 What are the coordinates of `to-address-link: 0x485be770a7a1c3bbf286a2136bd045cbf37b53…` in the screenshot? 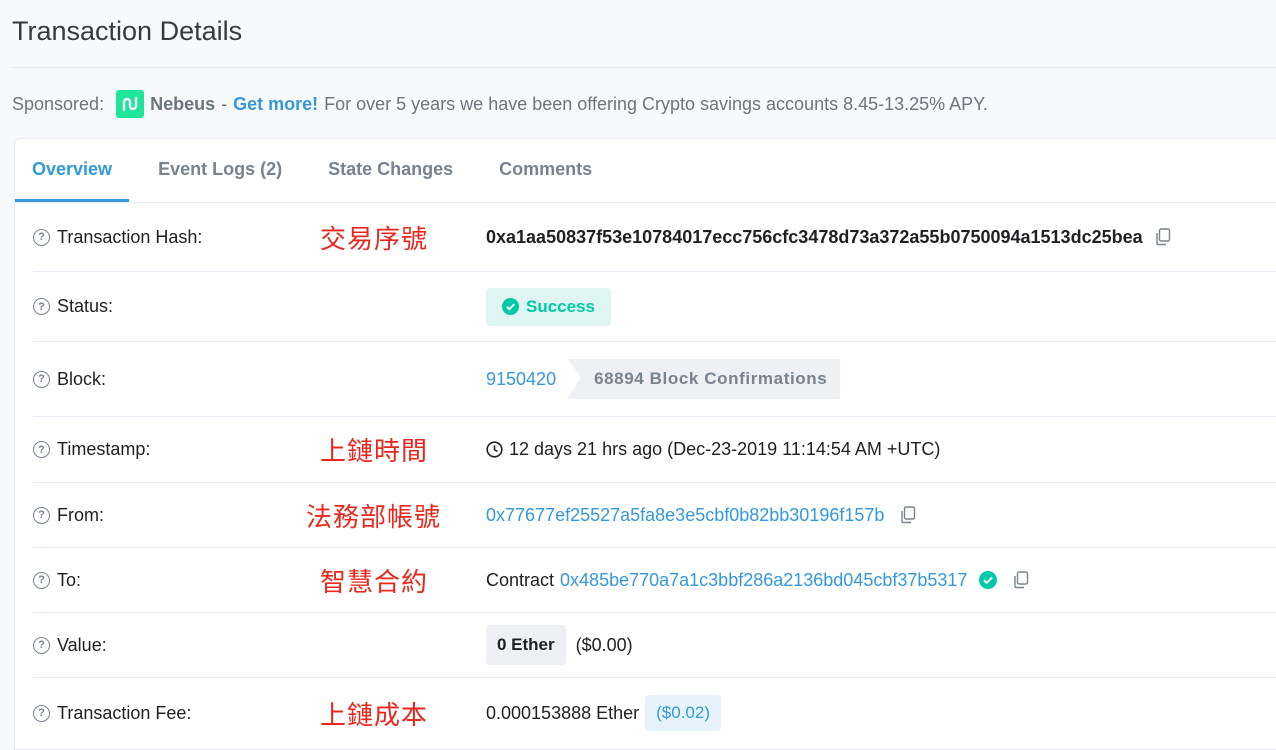 It's located at (763, 580).